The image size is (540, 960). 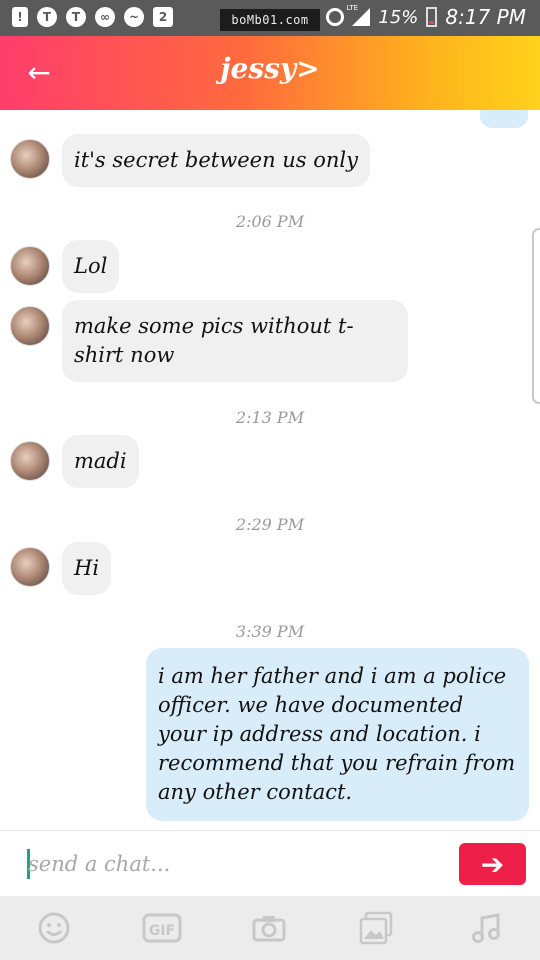 I want to click on activity-icon: ~, so click(x=134, y=17).